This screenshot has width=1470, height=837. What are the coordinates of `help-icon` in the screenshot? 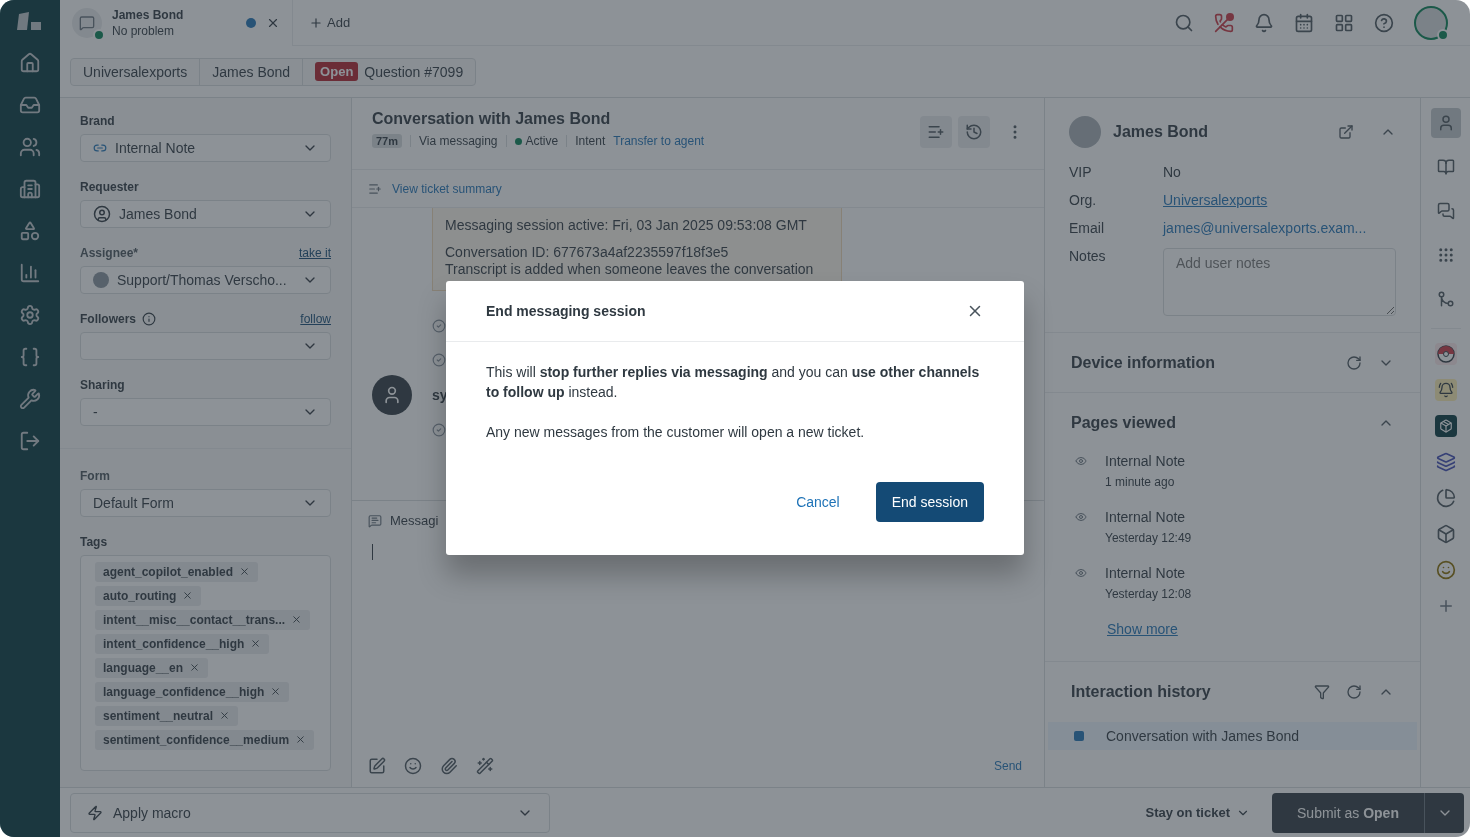 It's located at (1384, 22).